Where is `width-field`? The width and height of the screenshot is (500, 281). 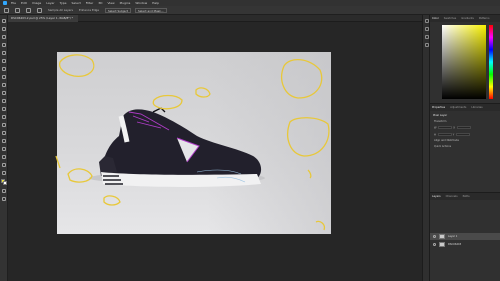
width-field is located at coordinates (445, 127).